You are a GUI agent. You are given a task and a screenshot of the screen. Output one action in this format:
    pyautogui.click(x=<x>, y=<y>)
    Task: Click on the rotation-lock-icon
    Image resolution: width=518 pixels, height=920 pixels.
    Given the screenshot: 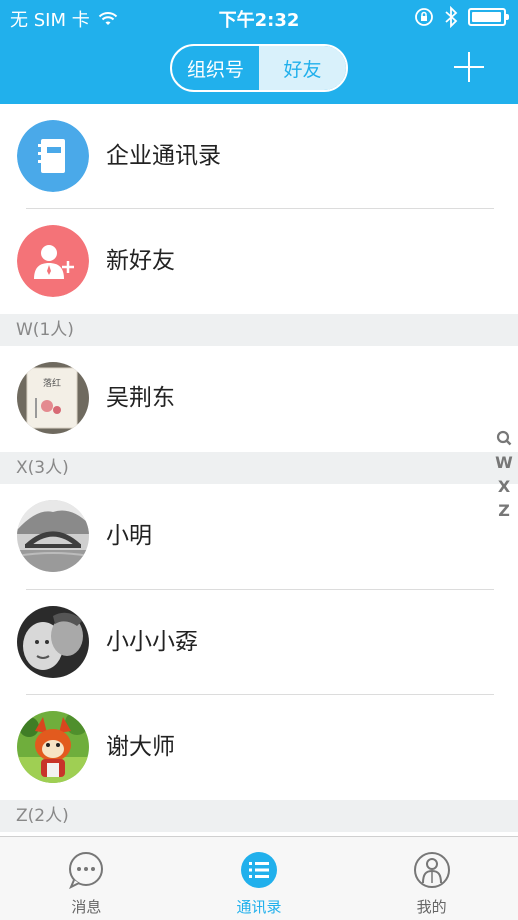 What is the action you would take?
    pyautogui.click(x=424, y=17)
    